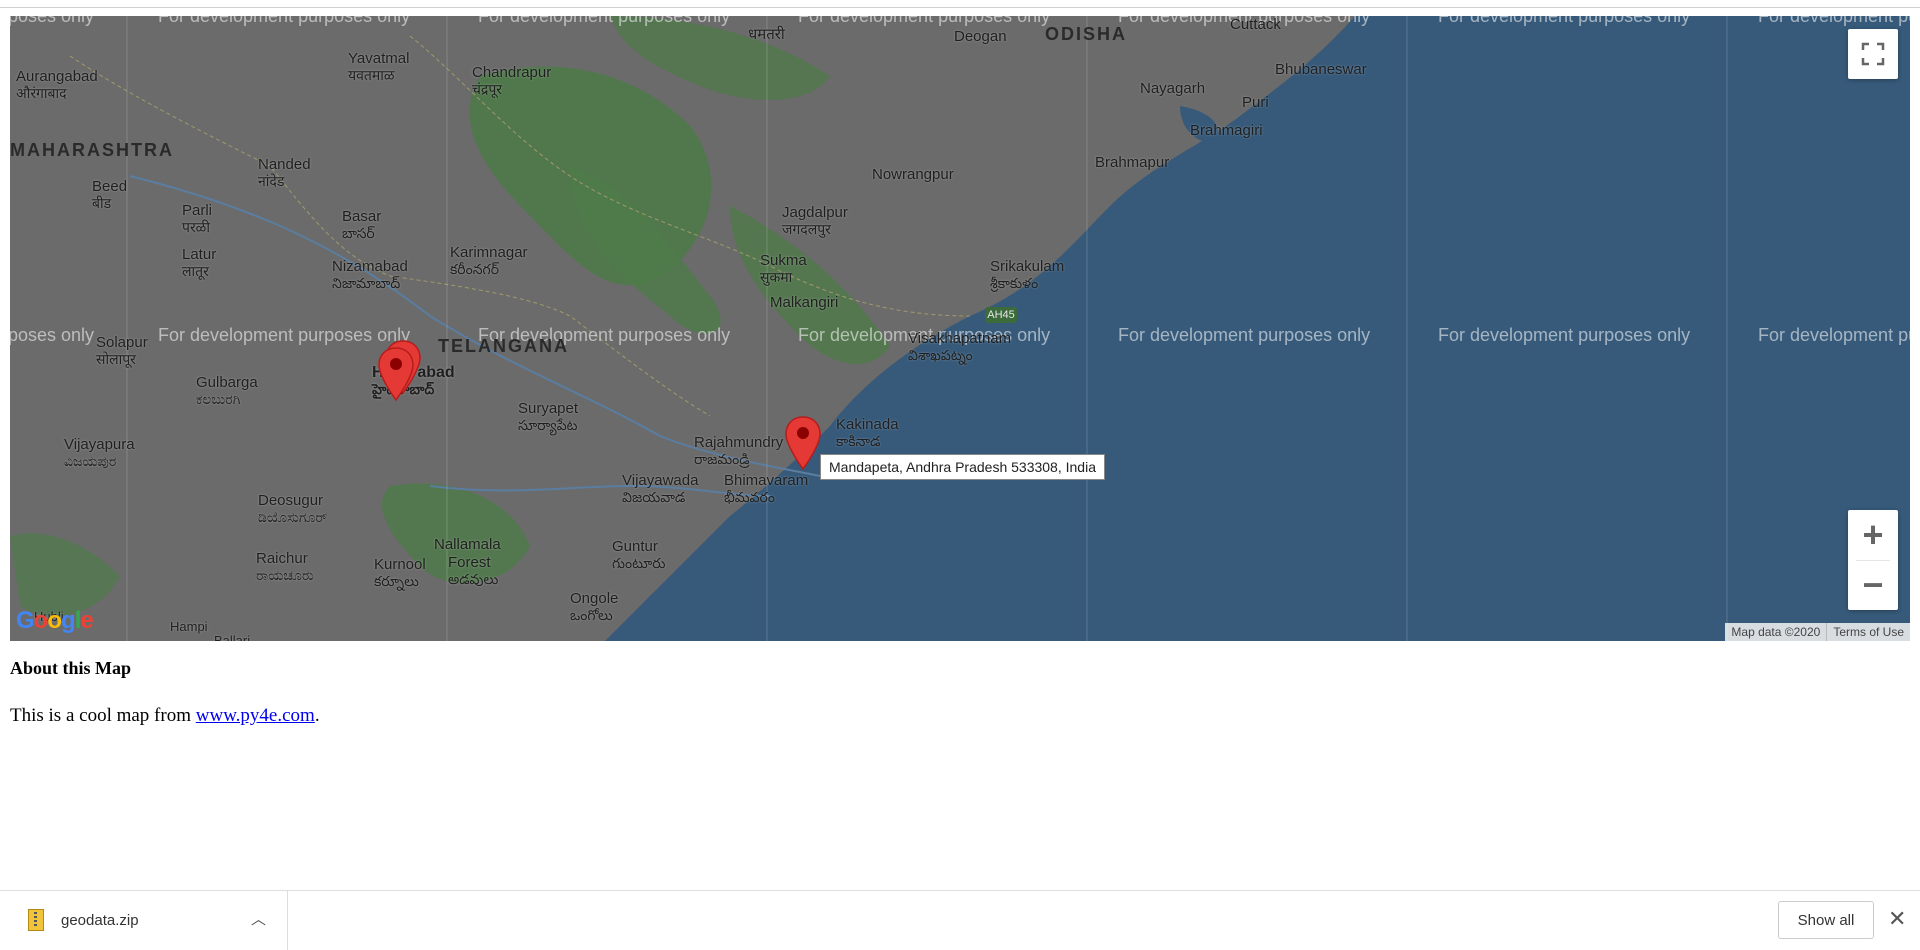 This screenshot has height=950, width=1920. I want to click on zip-file-icon, so click(36, 920).